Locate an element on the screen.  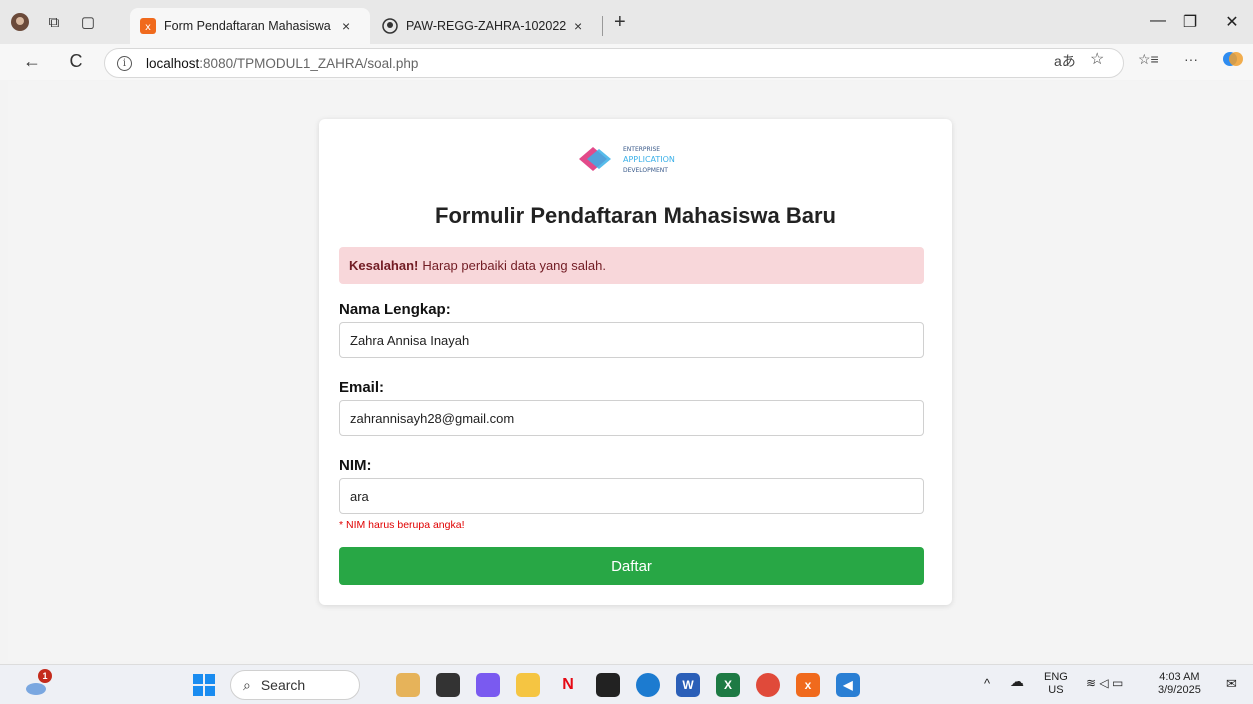
clock-date: 3/9/2025 is located at coordinates (1179, 690).